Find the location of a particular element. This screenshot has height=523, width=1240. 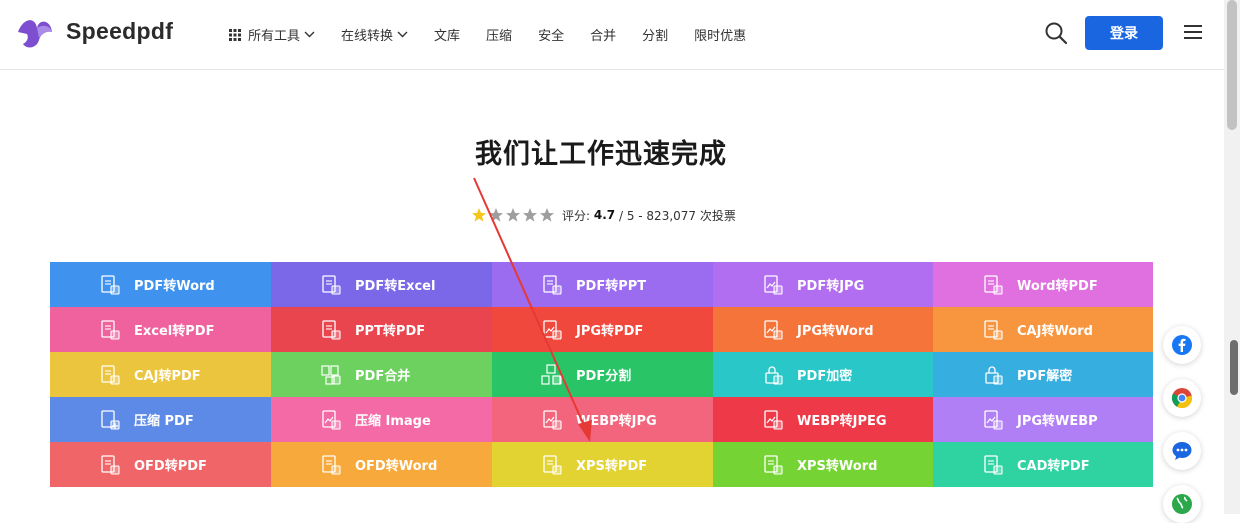

tool-tile-24: CAD转PDF is located at coordinates (1043, 464).